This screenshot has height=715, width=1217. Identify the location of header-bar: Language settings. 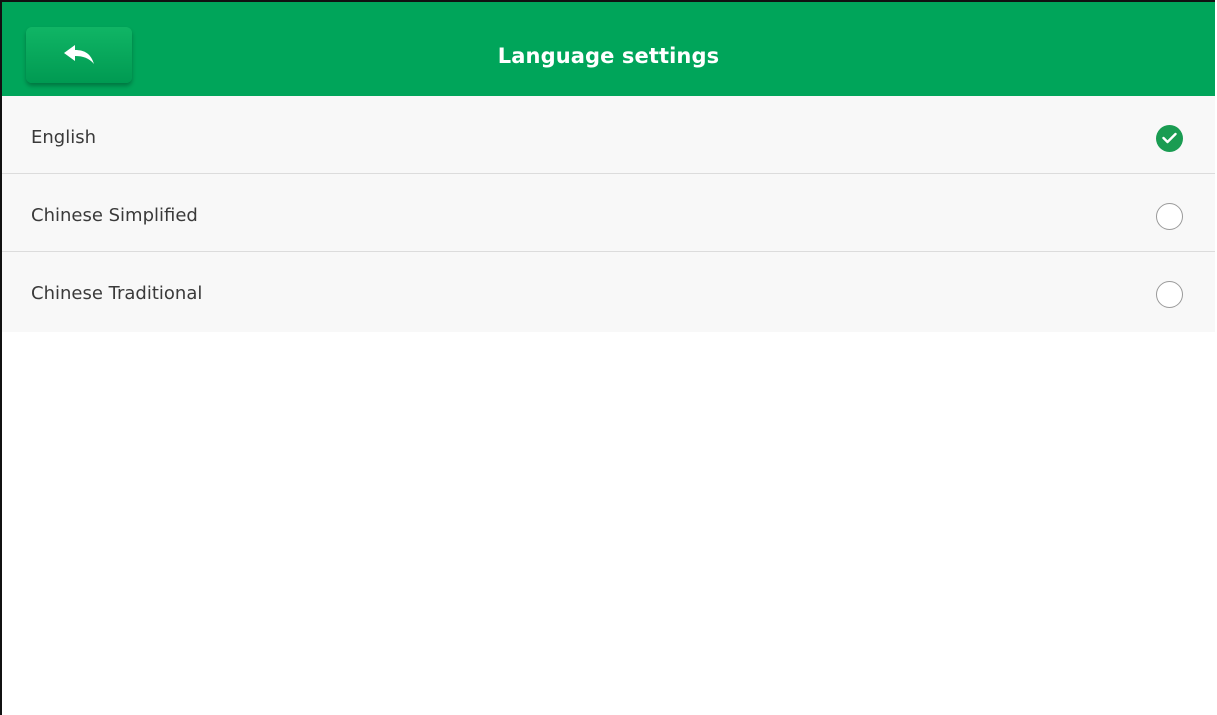
(608, 49).